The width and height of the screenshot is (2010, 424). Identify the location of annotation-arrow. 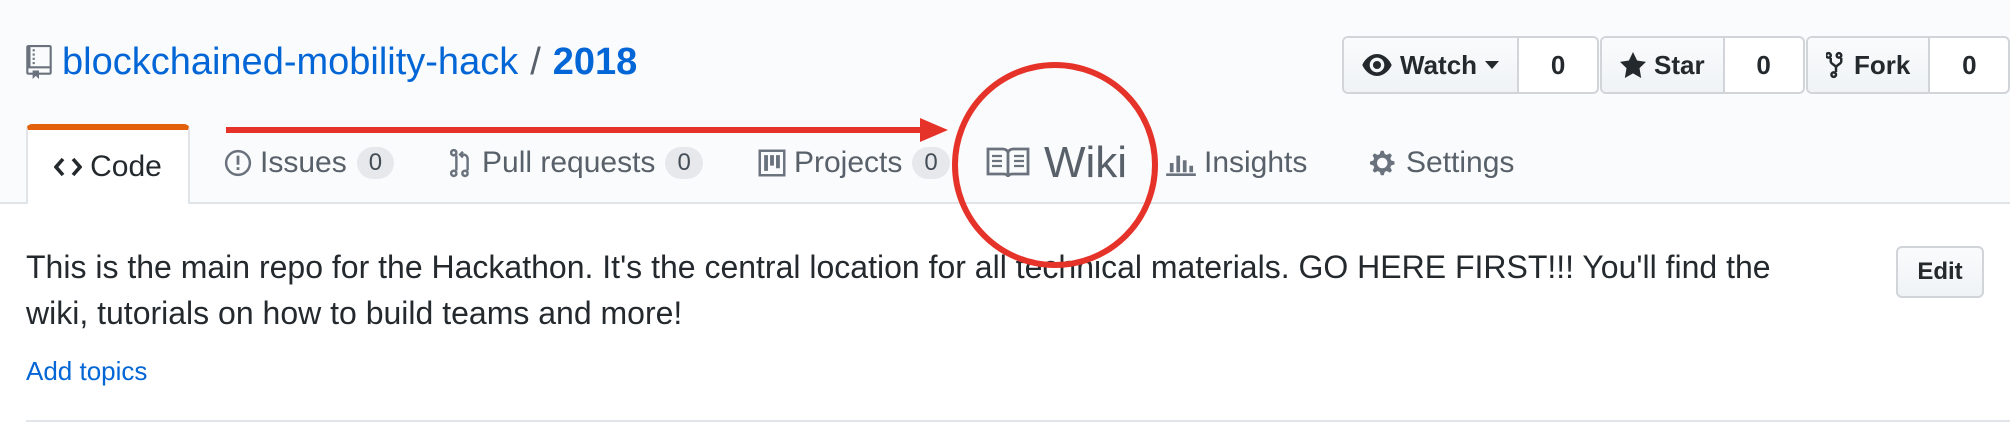
(587, 130).